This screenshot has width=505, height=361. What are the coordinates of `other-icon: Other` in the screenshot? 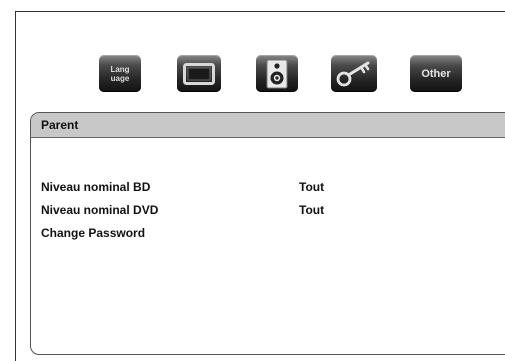 It's located at (436, 73).